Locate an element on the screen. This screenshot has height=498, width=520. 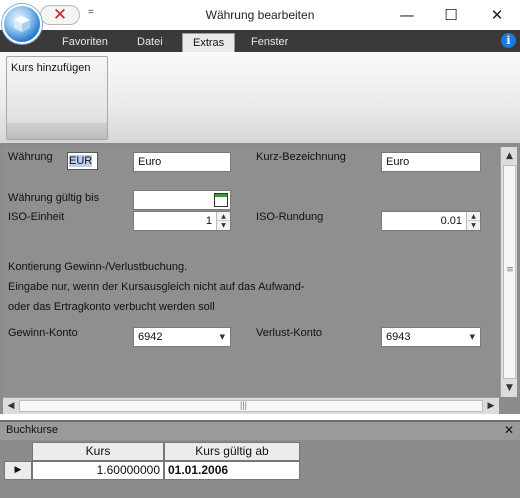
iso-rounding-value: 0.01 is located at coordinates (451, 221).